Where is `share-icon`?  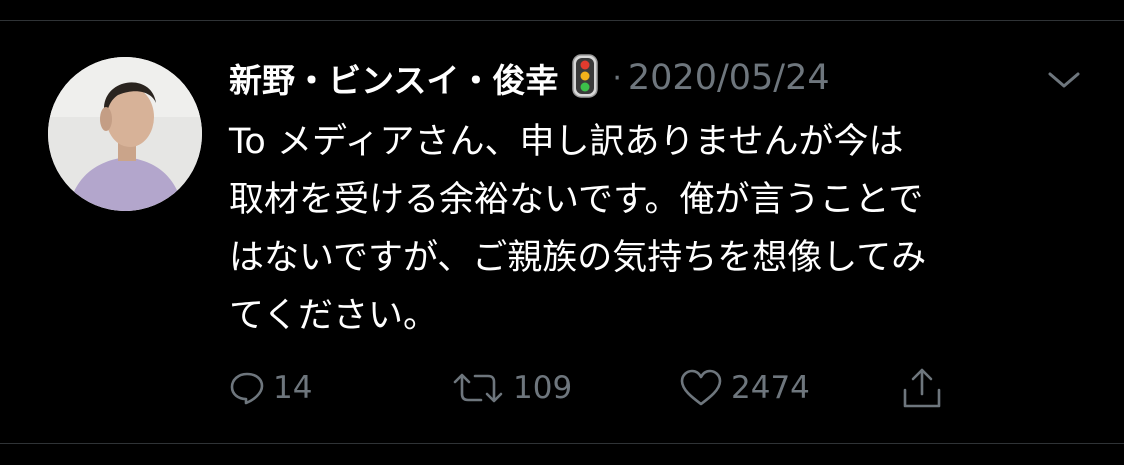
share-icon is located at coordinates (922, 388).